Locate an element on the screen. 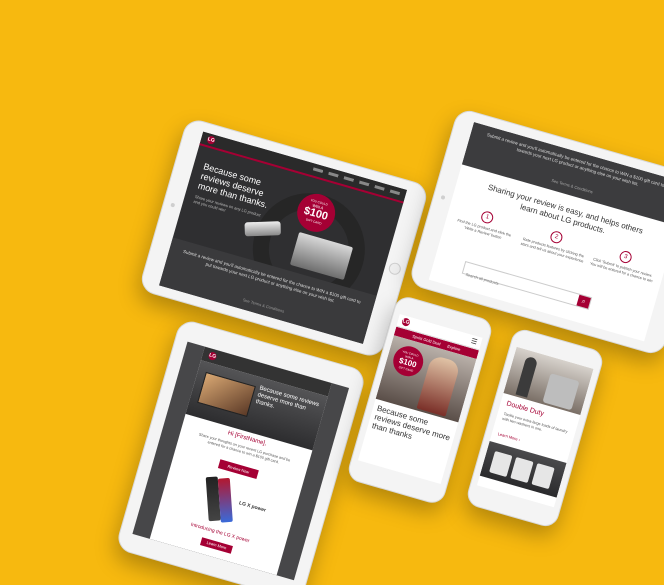 This screenshot has width=664, height=585. person-photo is located at coordinates (527, 376).